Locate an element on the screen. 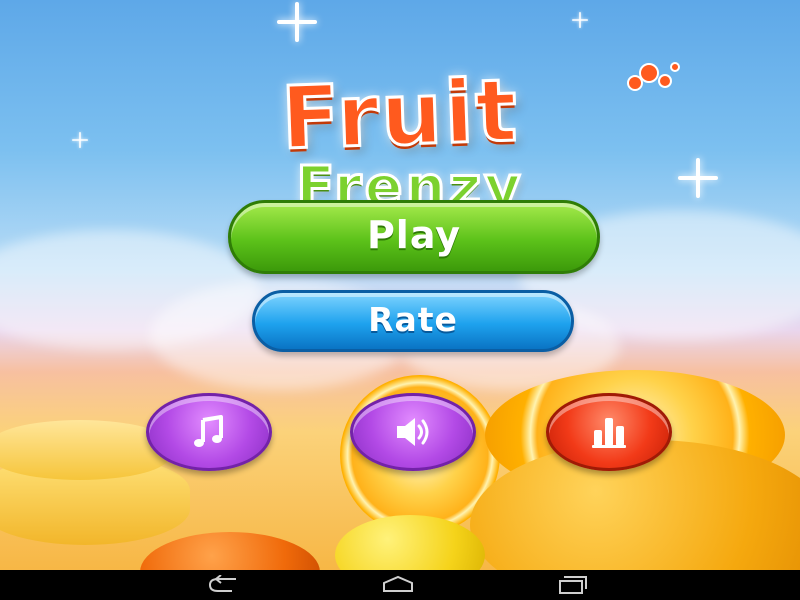 This screenshot has height=600, width=800. recent-apps-button is located at coordinates (572, 585).